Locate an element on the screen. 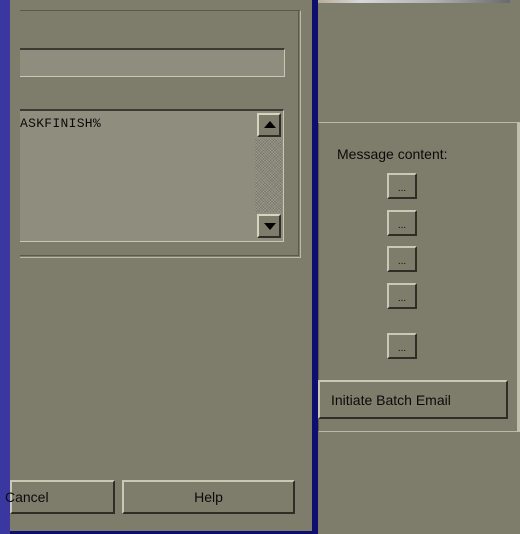 The height and width of the screenshot is (534, 520). arrow-down-icon is located at coordinates (270, 226).